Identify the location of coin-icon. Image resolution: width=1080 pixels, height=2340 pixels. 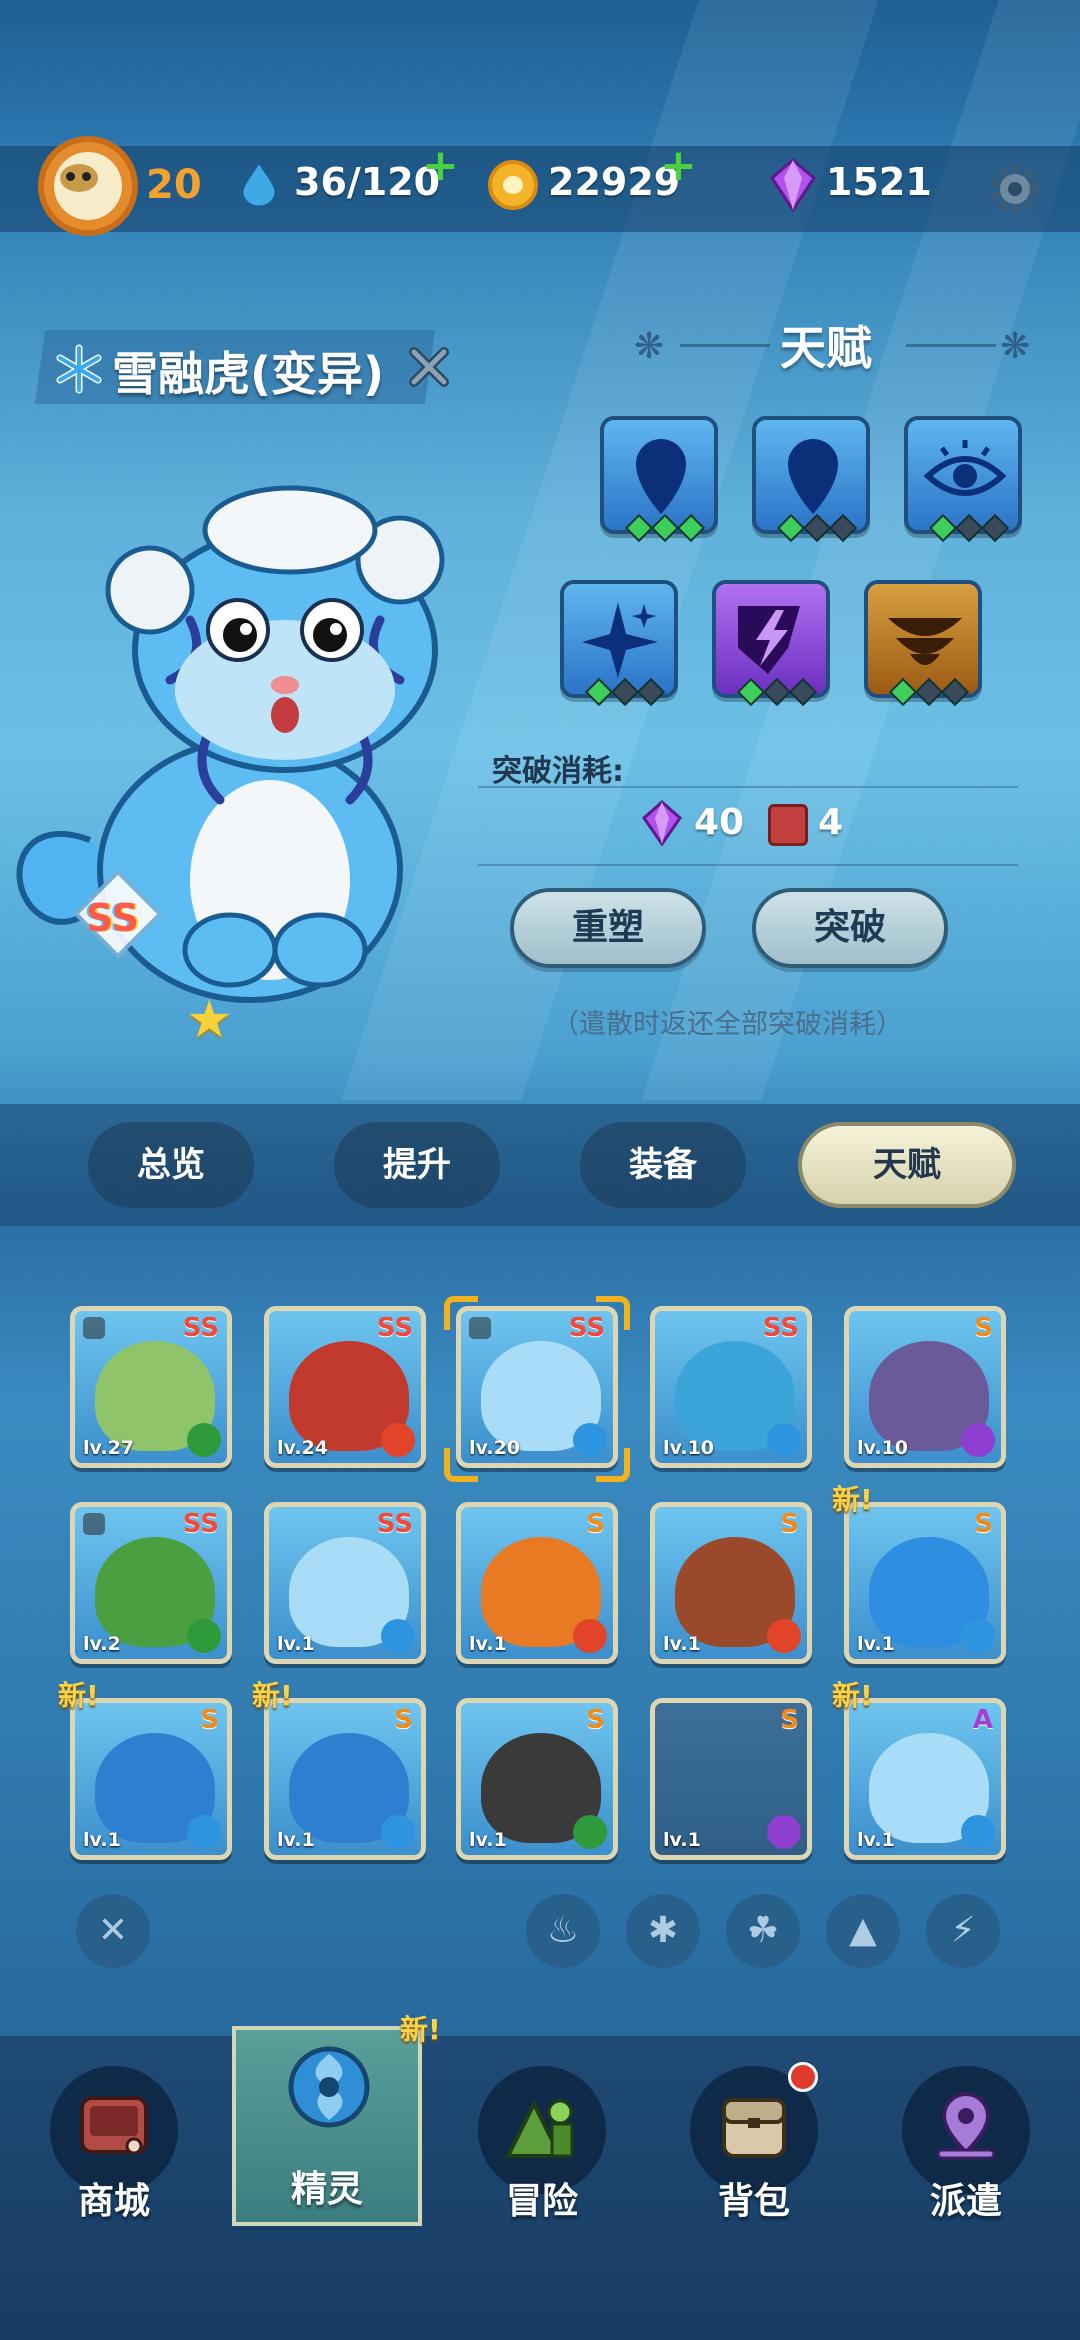
(513, 185).